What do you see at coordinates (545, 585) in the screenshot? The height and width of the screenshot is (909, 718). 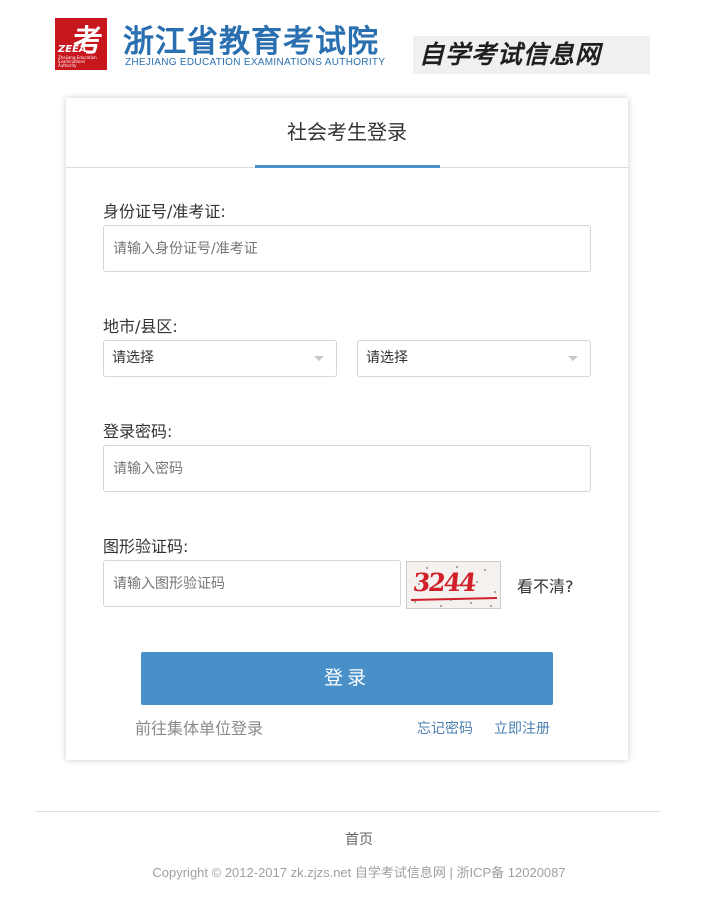 I see `refresh-captcha-link: 看不清?` at bounding box center [545, 585].